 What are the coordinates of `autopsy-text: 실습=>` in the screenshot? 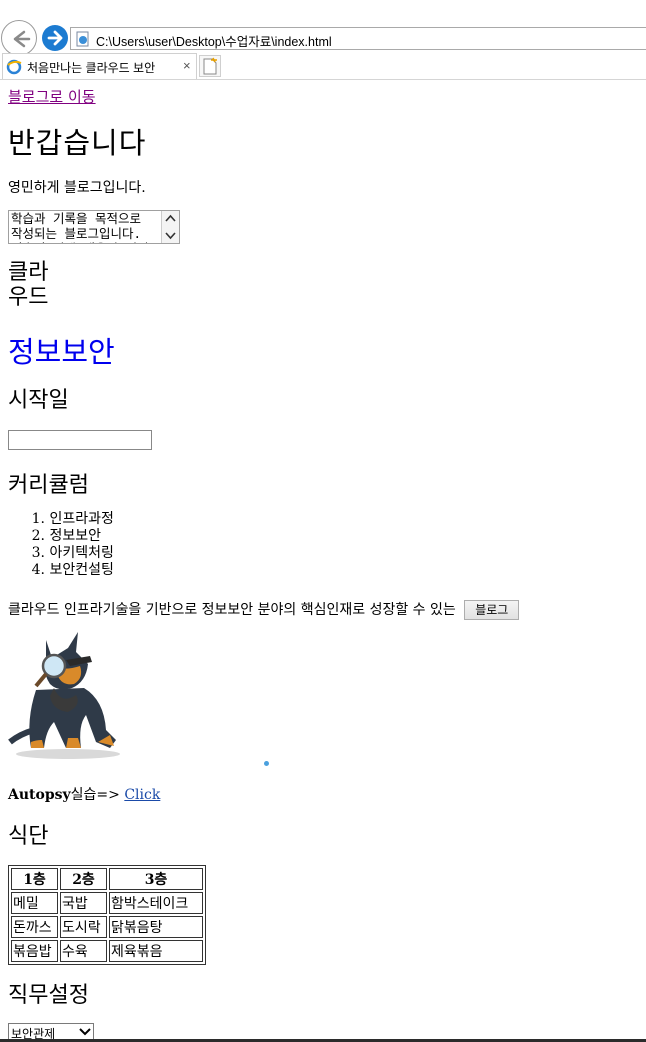 It's located at (97, 795).